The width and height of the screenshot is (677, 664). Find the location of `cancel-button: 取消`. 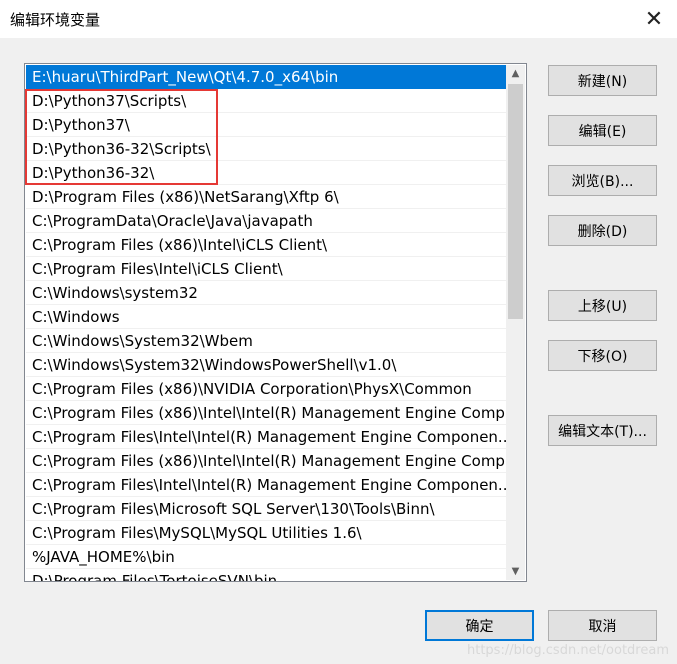

cancel-button: 取消 is located at coordinates (602, 625).